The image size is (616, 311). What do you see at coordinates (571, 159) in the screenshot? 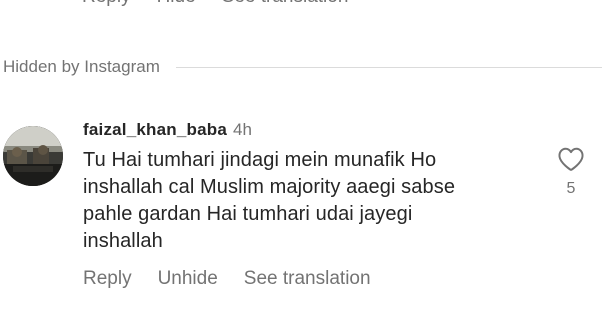
I see `heart-outline-icon` at bounding box center [571, 159].